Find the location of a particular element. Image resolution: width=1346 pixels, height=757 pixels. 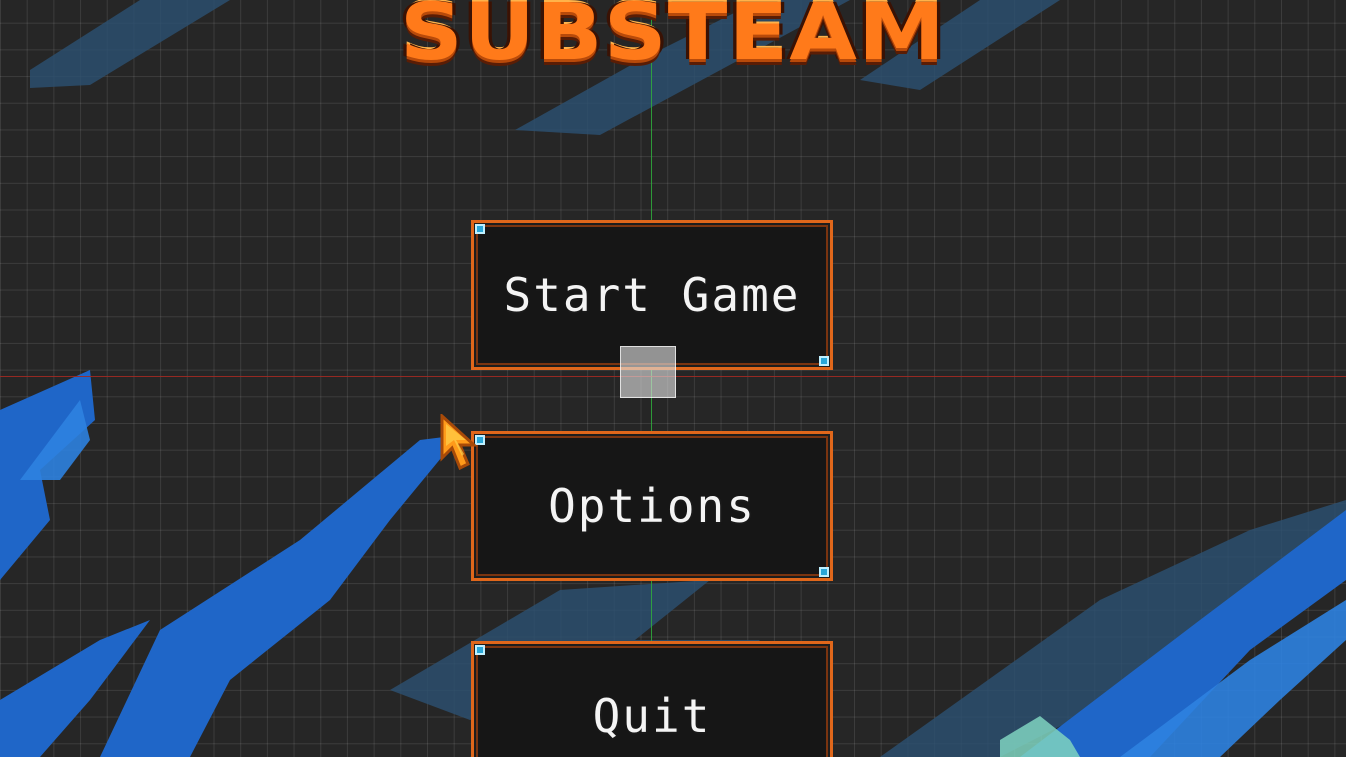

game-title-logo: SUBSTEAM is located at coordinates (673, 39).